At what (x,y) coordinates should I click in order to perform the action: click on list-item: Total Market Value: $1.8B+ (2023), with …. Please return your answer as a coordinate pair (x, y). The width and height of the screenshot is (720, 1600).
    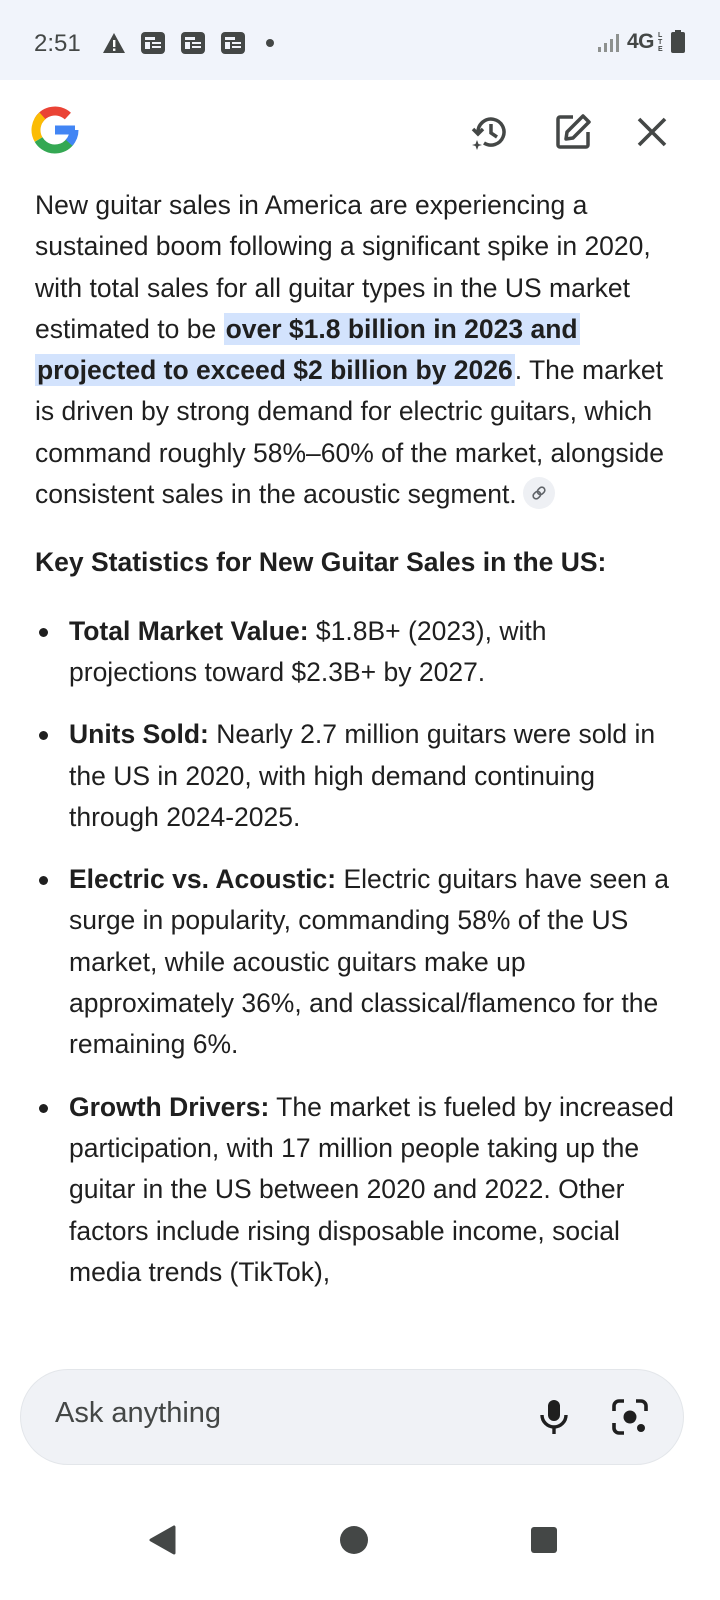
    Looking at the image, I should click on (355, 652).